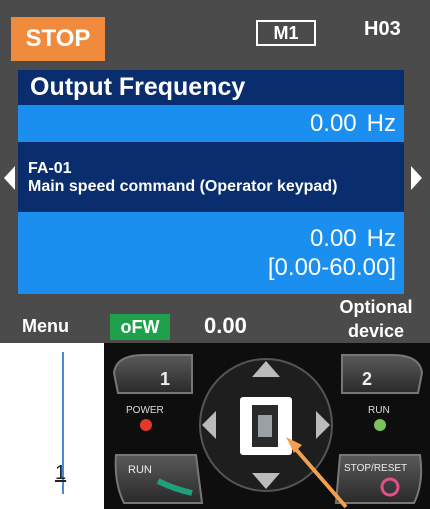  What do you see at coordinates (225, 325) in the screenshot?
I see `footer-frequency: 0.00` at bounding box center [225, 325].